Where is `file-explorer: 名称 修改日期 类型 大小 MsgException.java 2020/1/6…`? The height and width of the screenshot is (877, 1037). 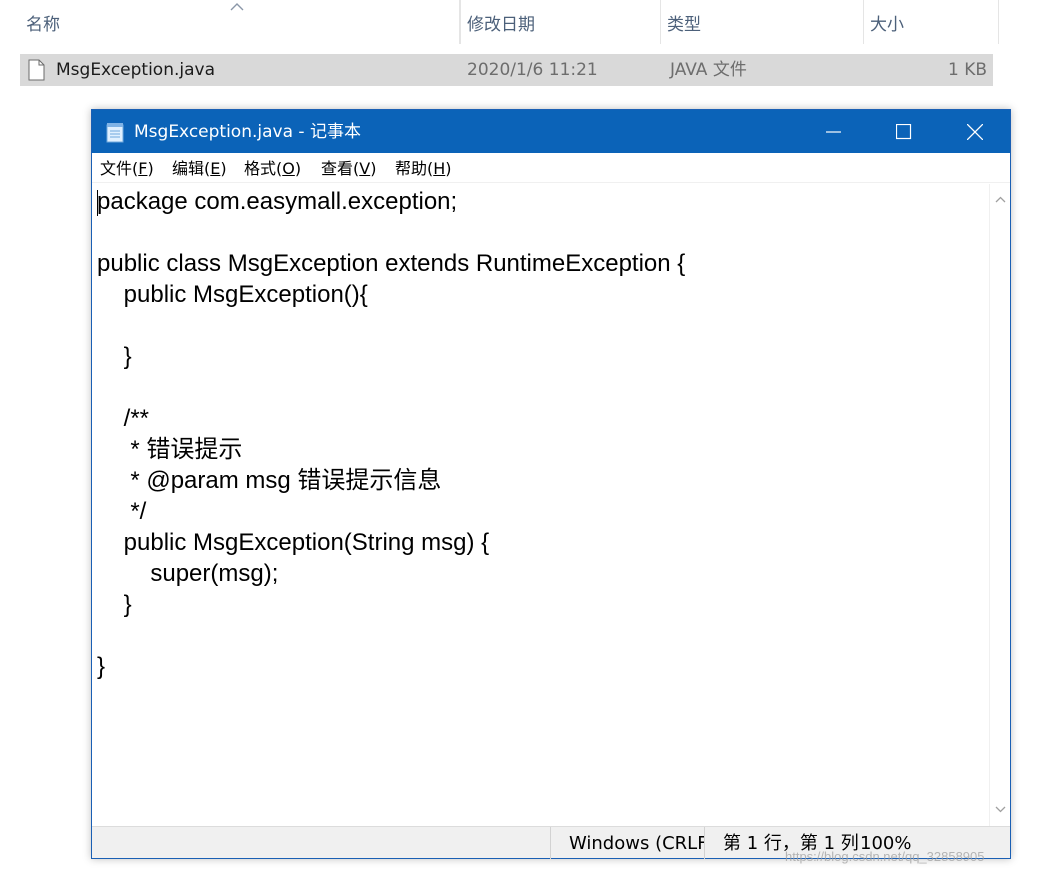
file-explorer: 名称 修改日期 类型 大小 MsgException.java 2020/1/6… is located at coordinates (518, 50).